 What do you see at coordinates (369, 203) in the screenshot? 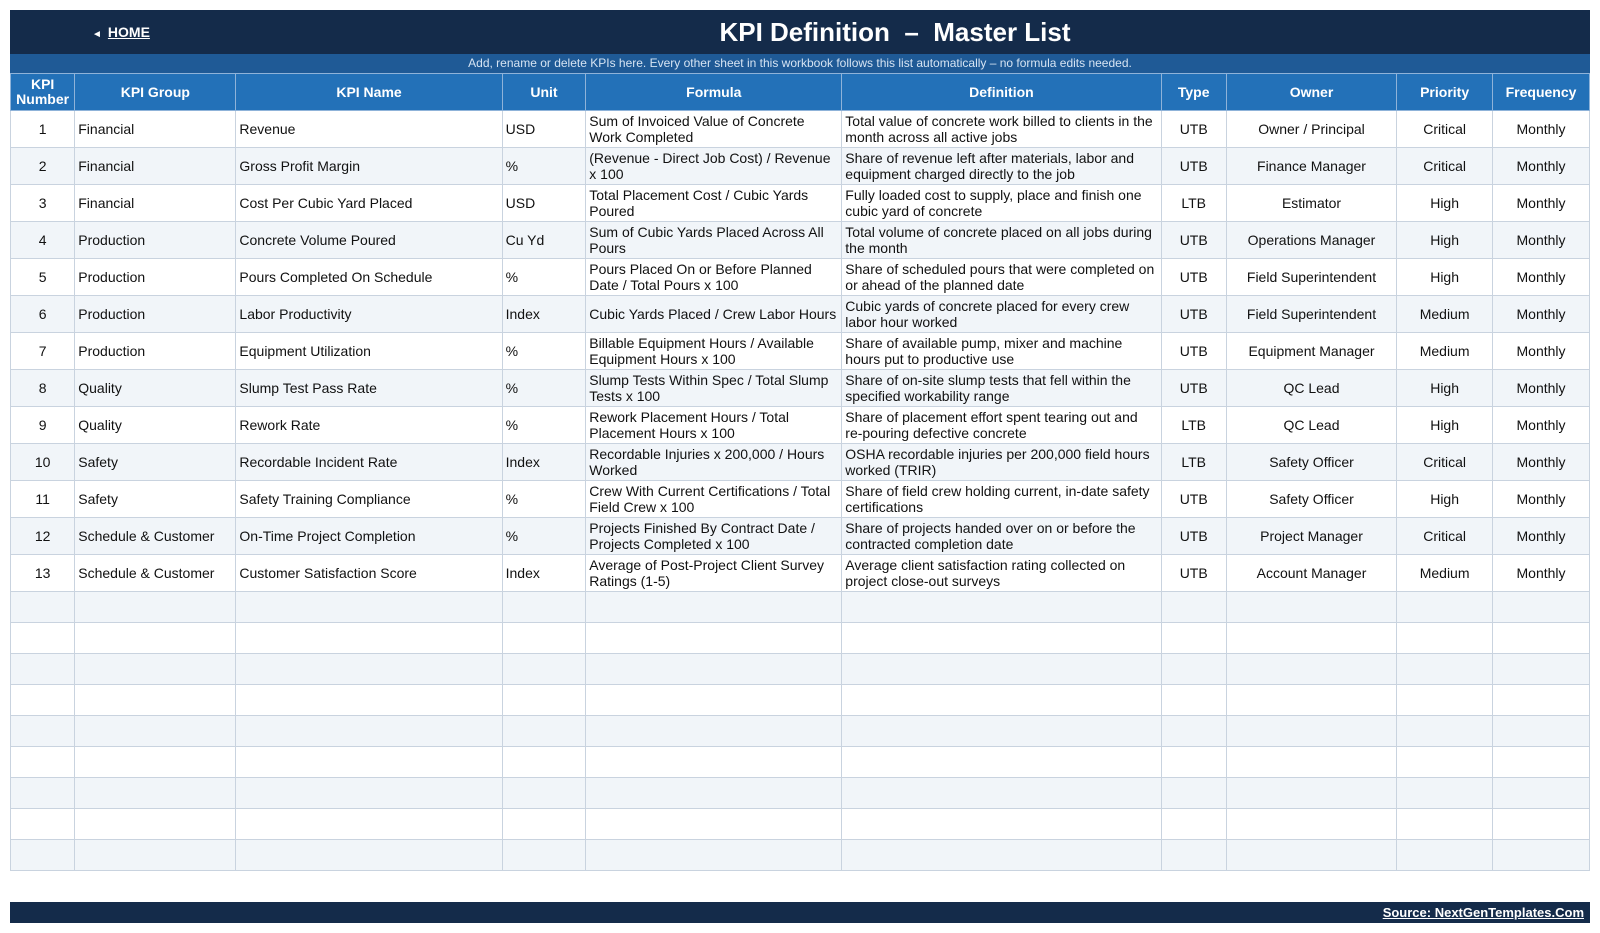
I see `kpi-name-cell: Cost Per Cubic Yard Placed` at bounding box center [369, 203].